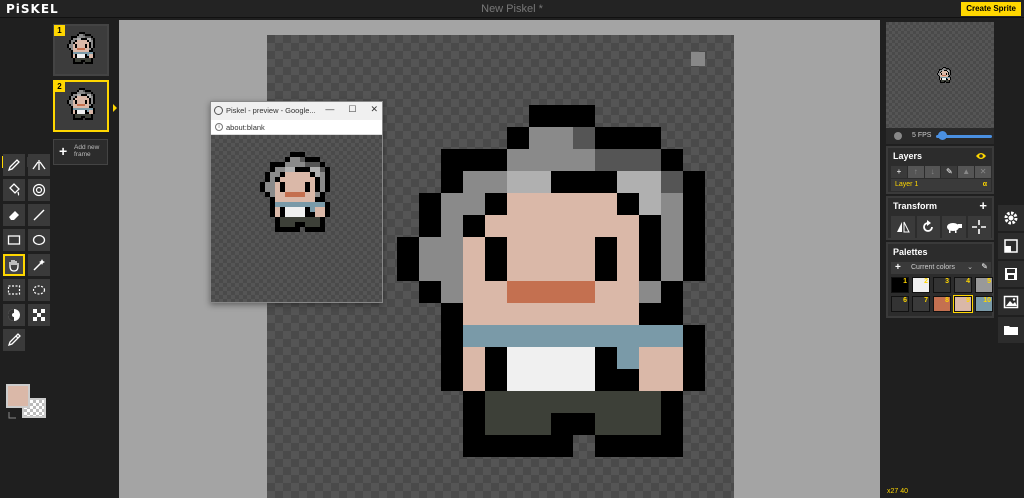  Describe the element at coordinates (14, 315) in the screenshot. I see `lighten-tool` at that location.